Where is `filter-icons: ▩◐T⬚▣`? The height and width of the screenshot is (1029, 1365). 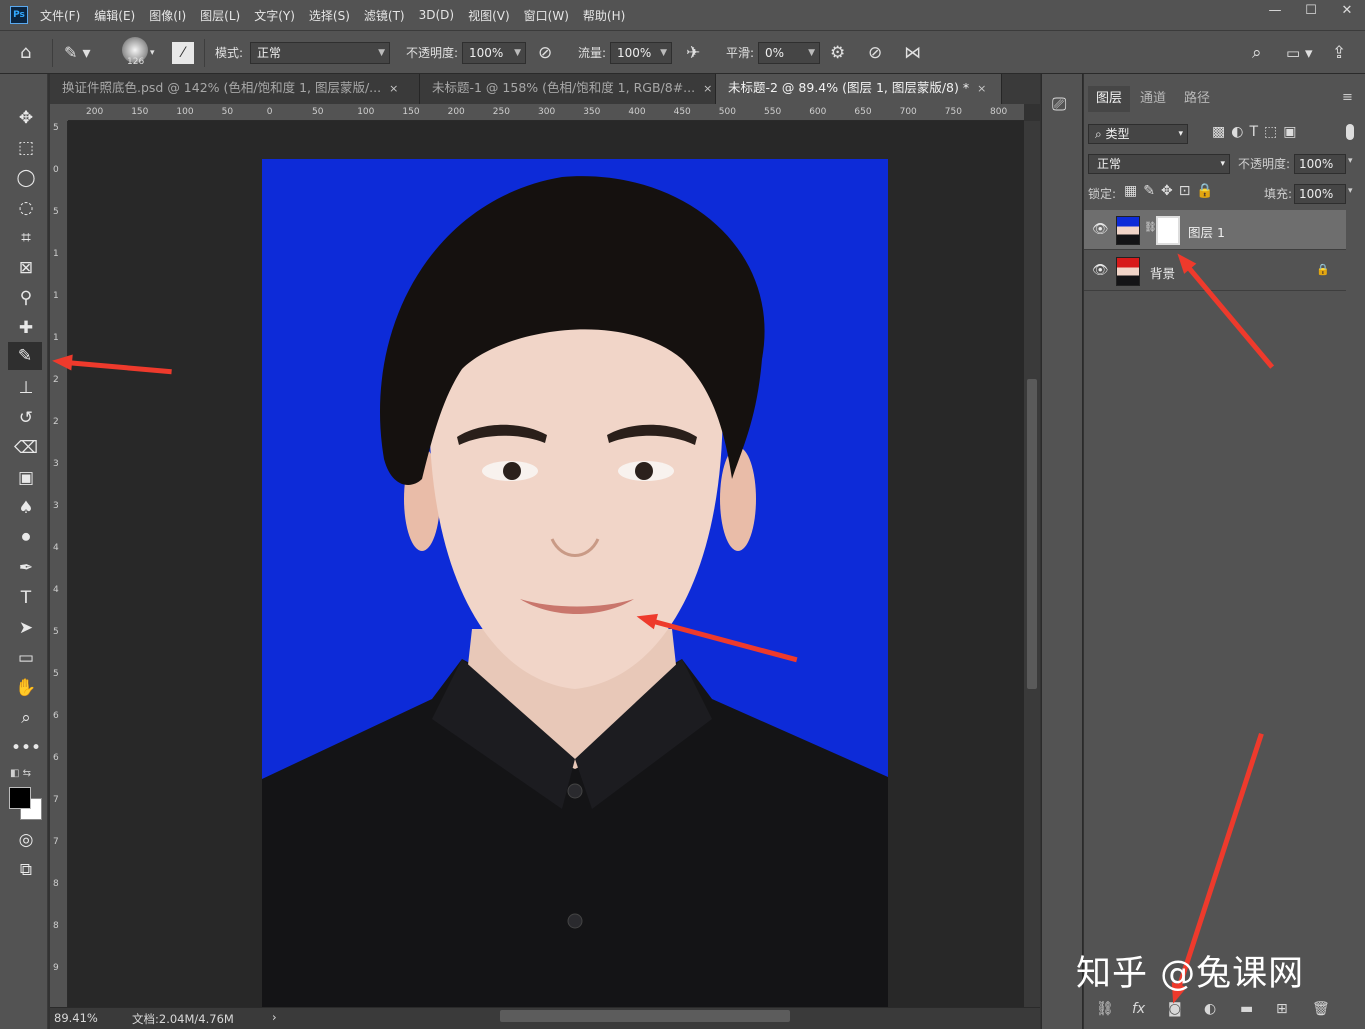 filter-icons: ▩◐T⬚▣ is located at coordinates (1257, 132).